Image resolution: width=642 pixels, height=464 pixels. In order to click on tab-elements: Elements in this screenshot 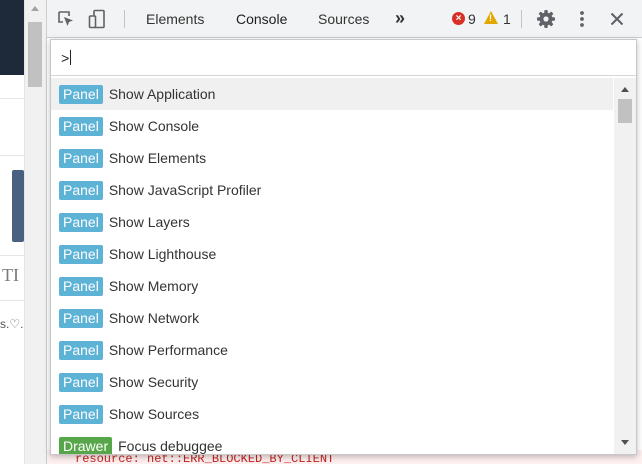, I will do `click(175, 19)`.